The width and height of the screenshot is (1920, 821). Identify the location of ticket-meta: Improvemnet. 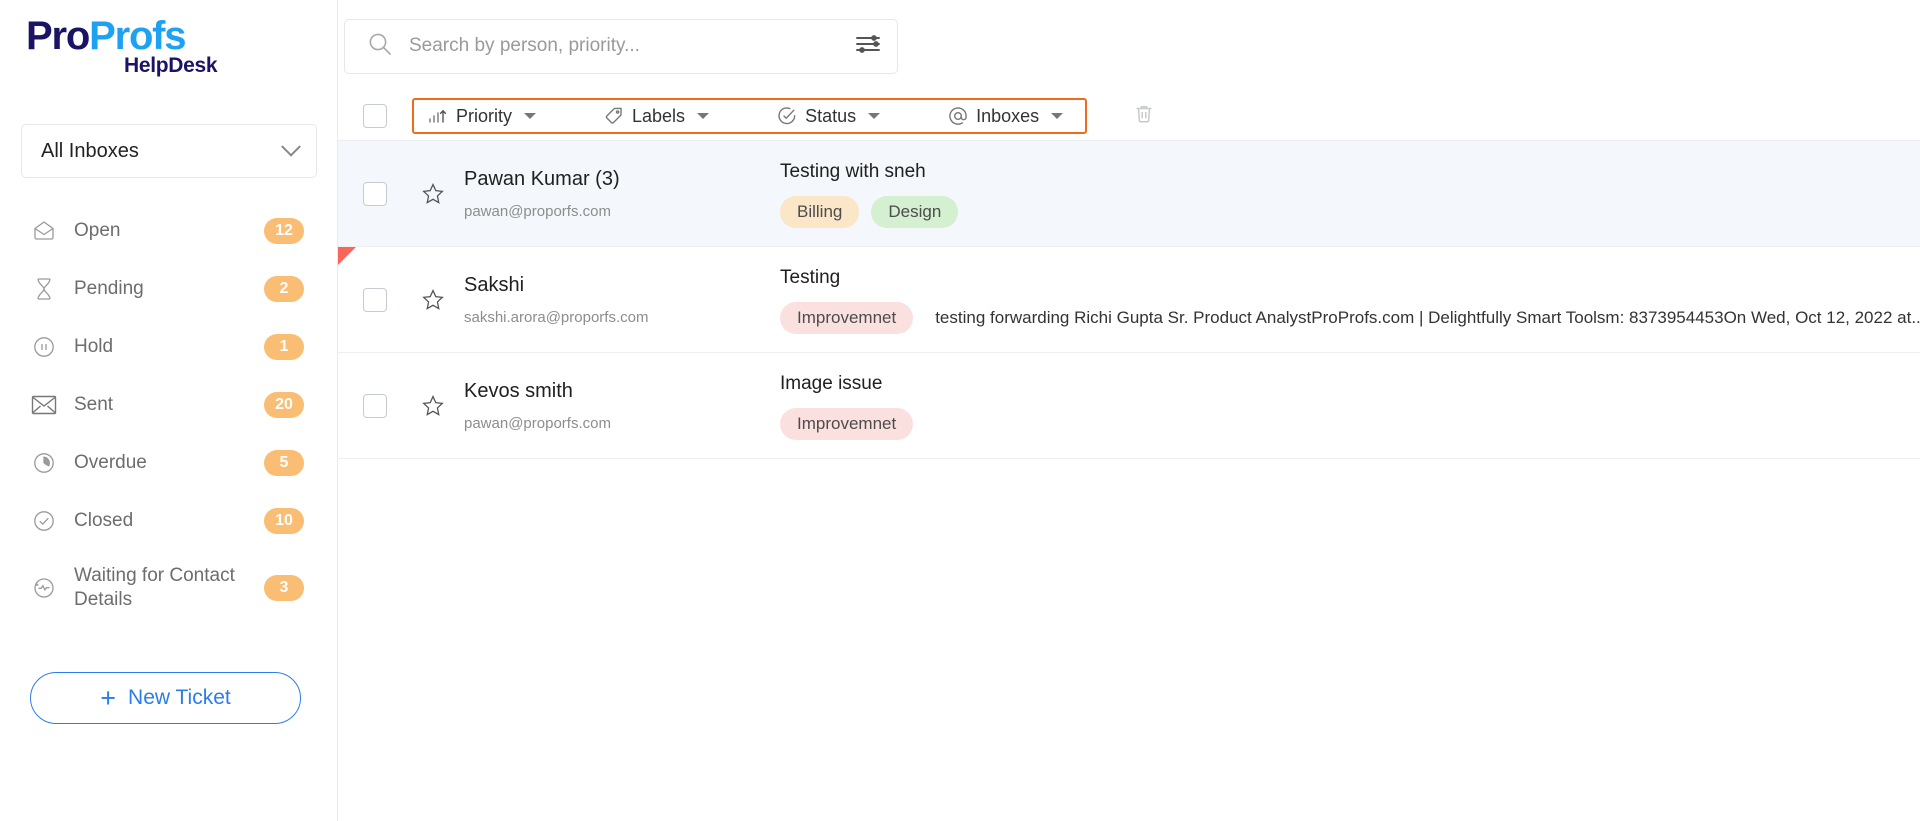
(1350, 423).